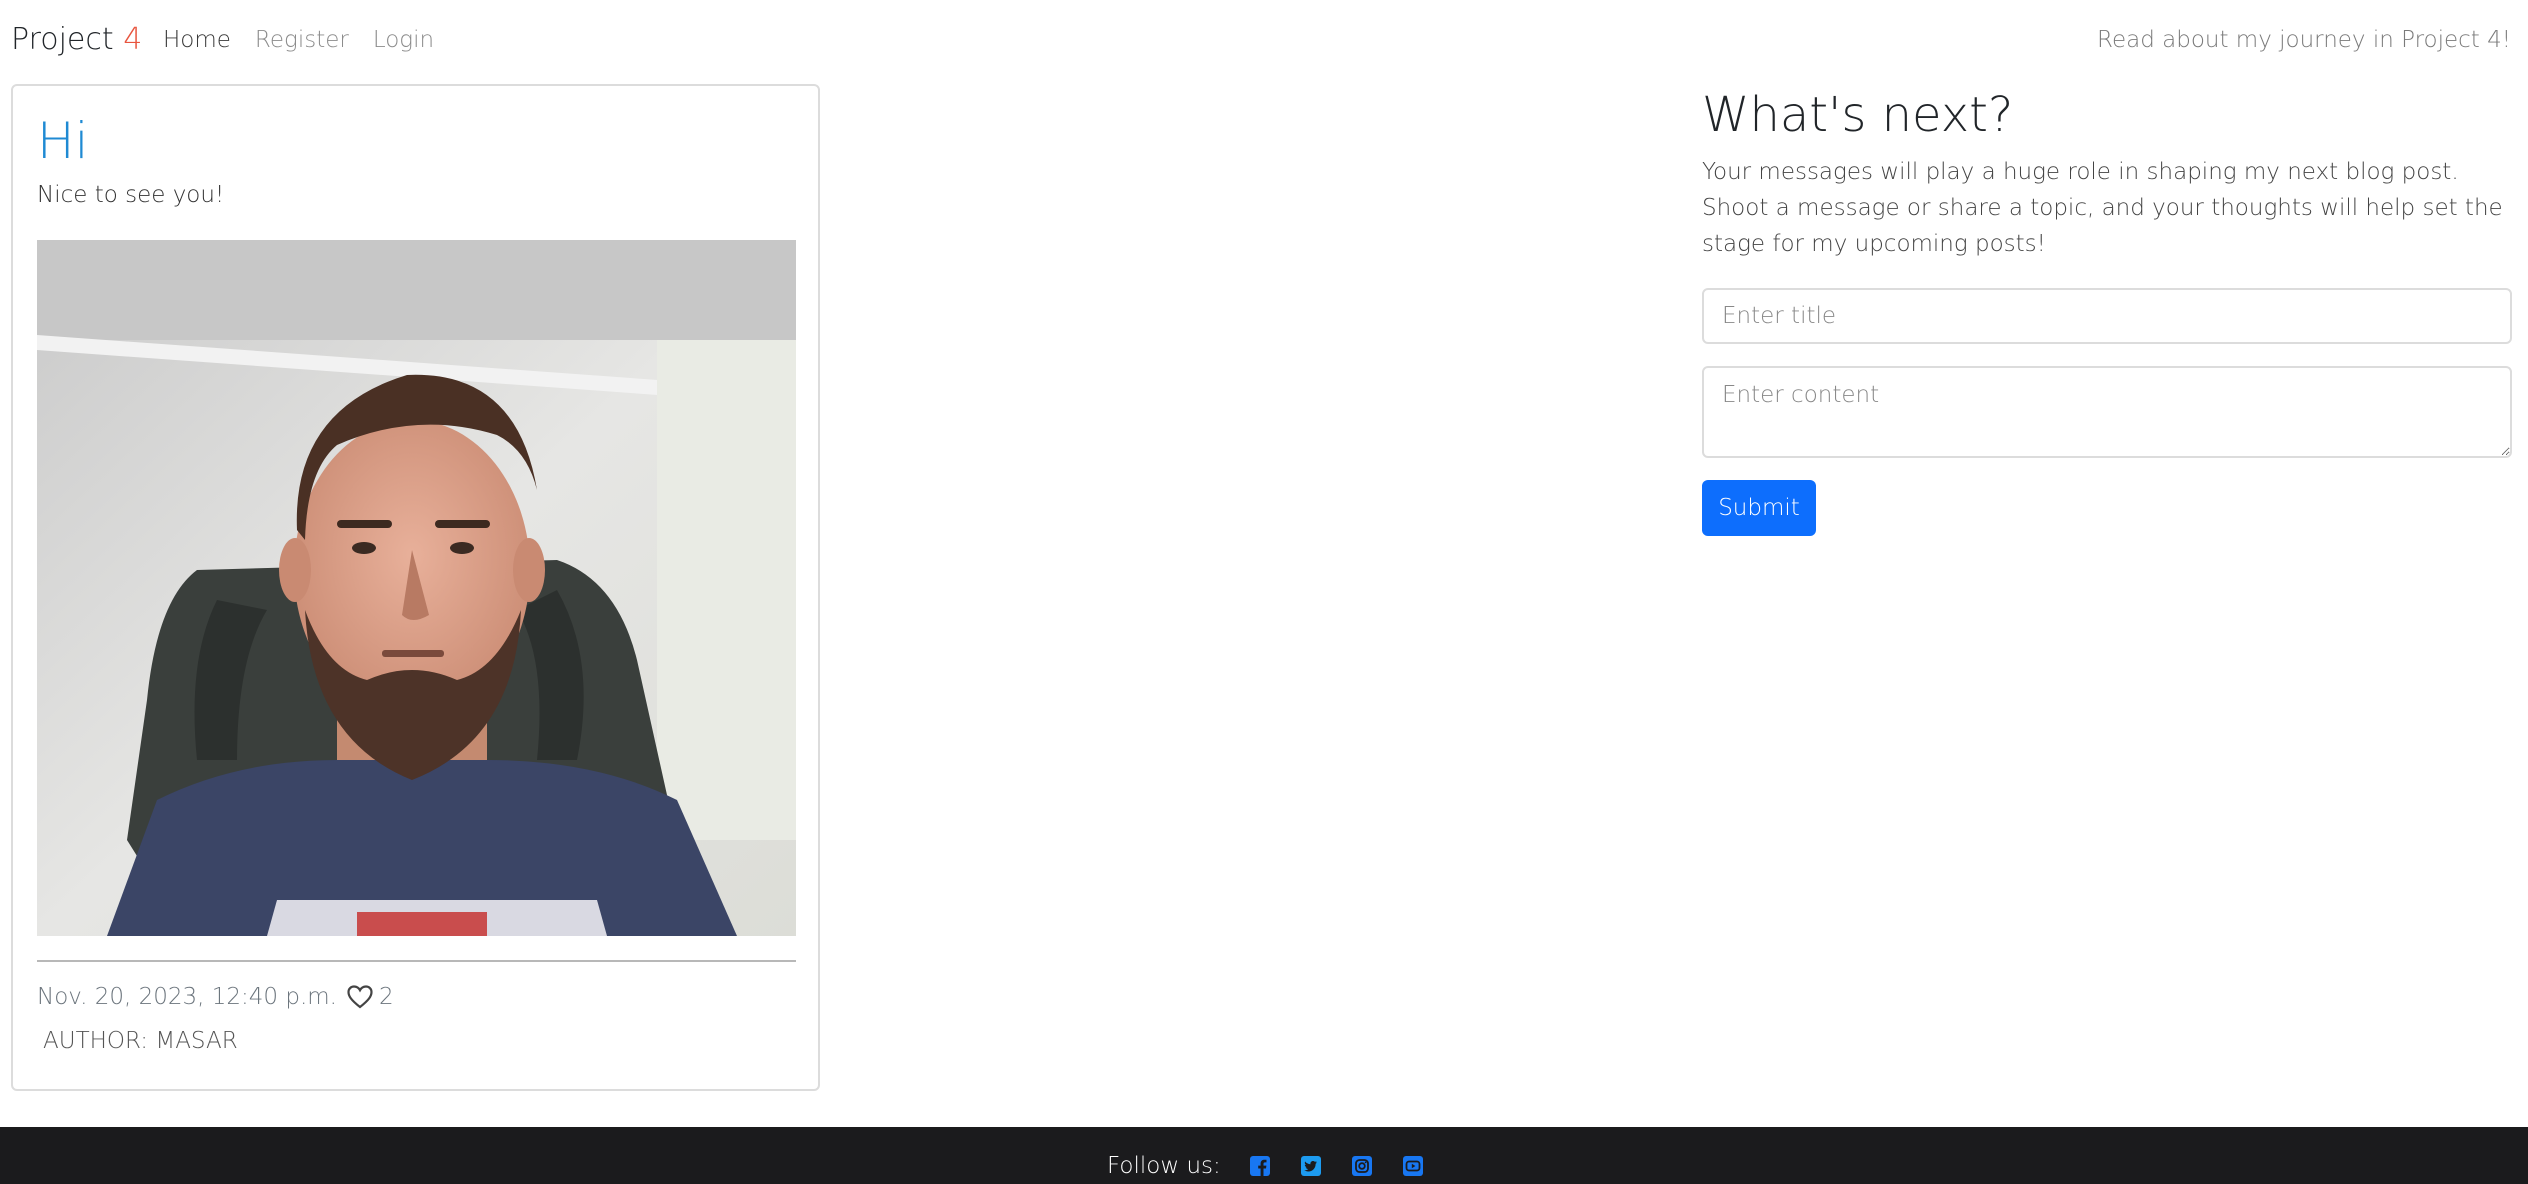 This screenshot has width=2528, height=1184. Describe the element at coordinates (1280, 1166) in the screenshot. I see `social-links: Follow us:` at that location.